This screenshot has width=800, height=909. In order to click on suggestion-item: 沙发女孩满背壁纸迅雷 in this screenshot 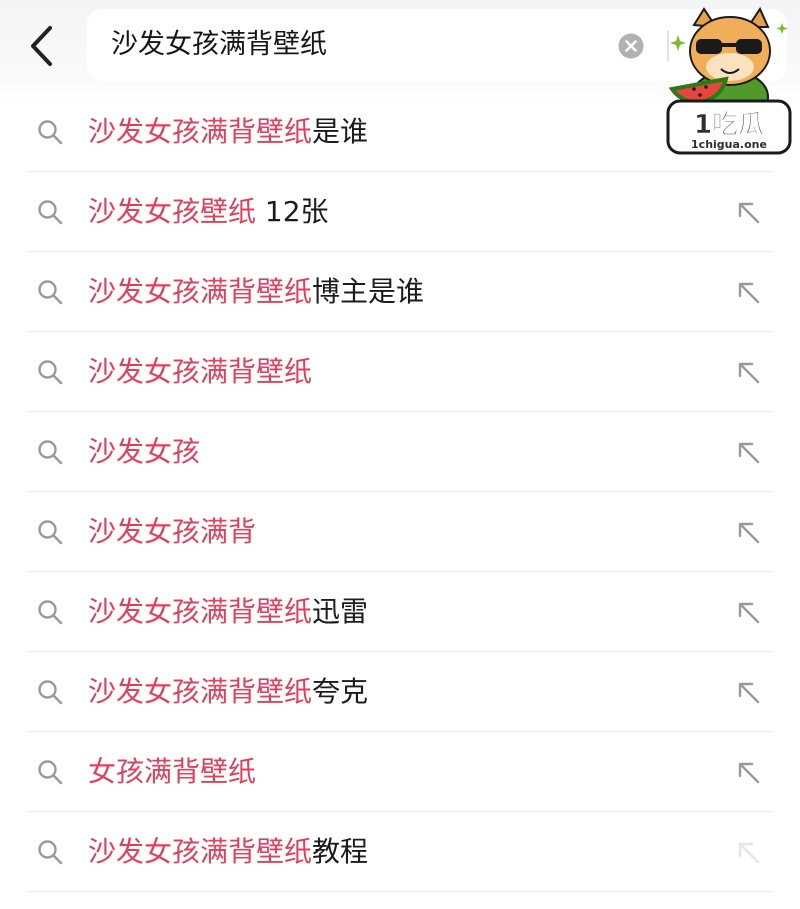, I will do `click(400, 612)`.